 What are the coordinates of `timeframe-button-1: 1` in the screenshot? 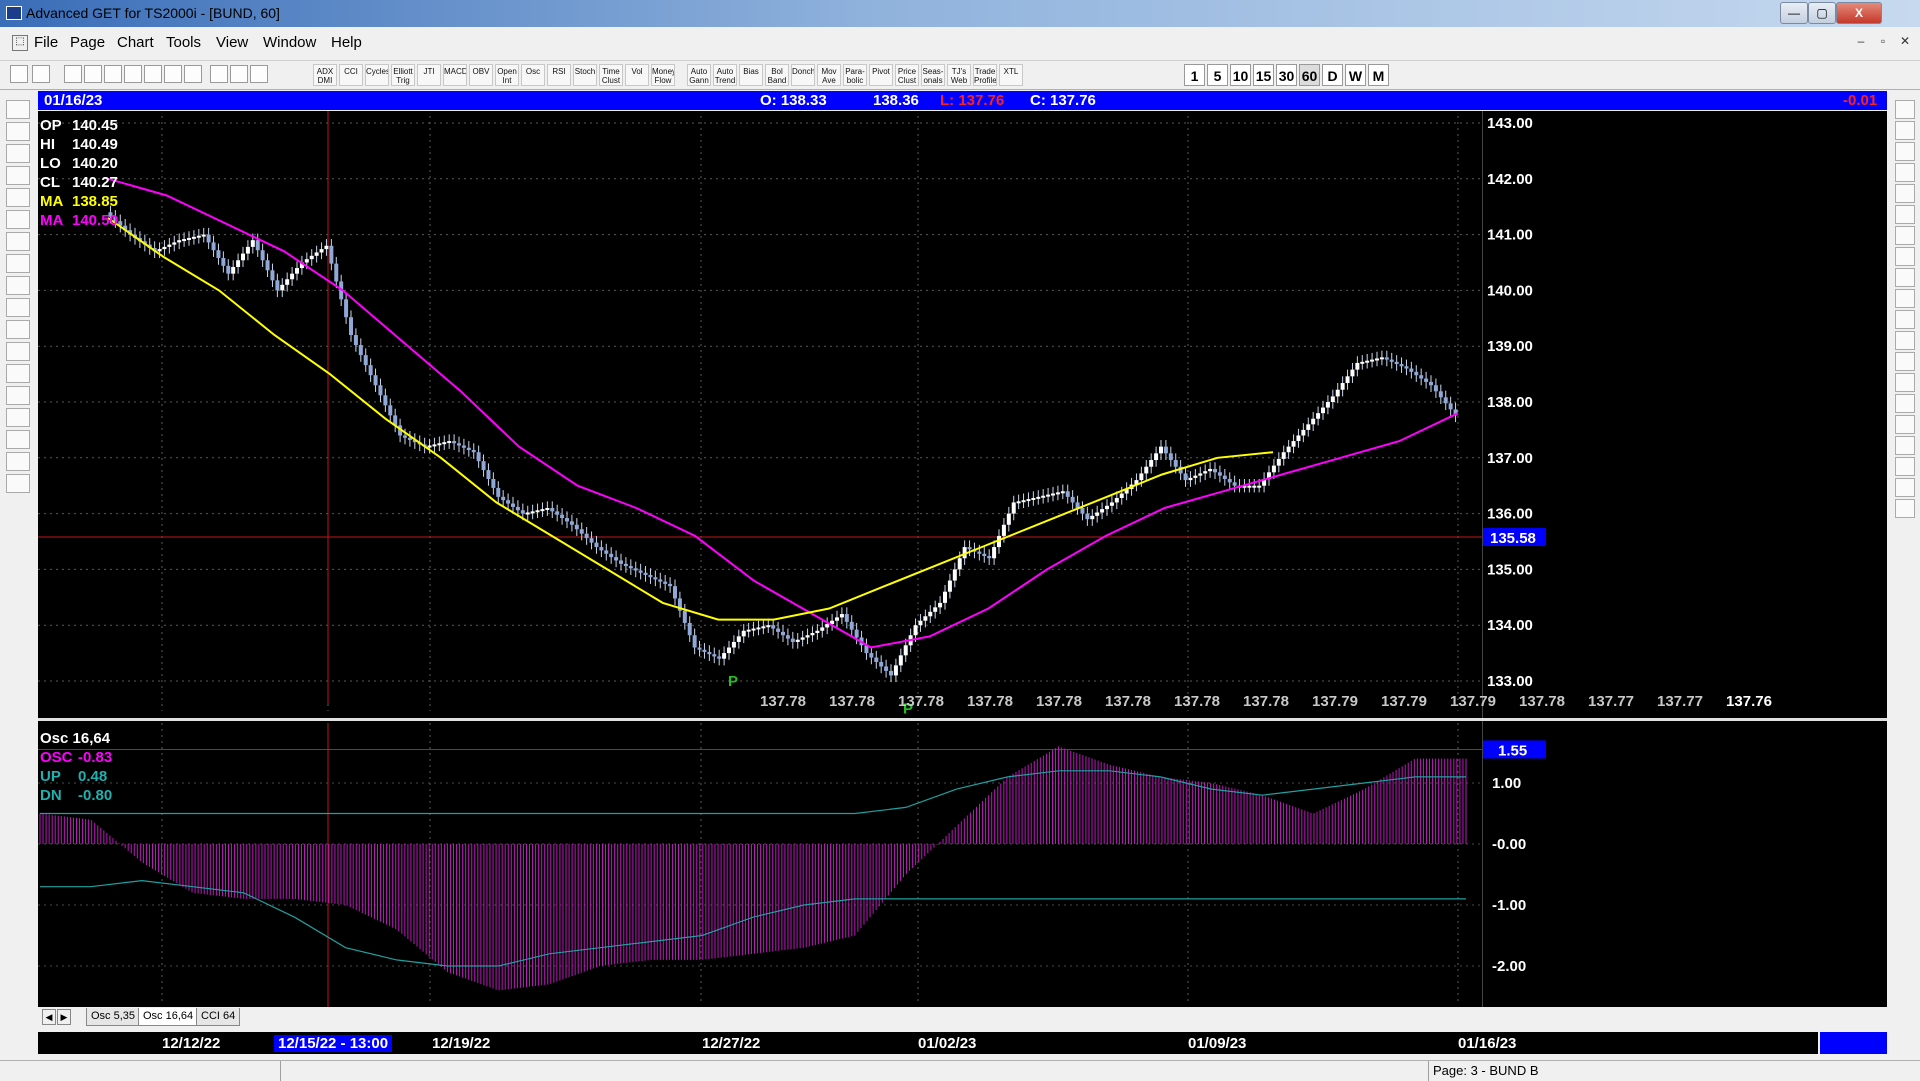 It's located at (1194, 75).